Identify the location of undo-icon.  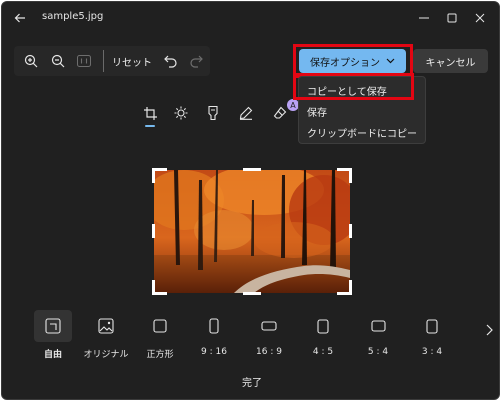
(170, 61).